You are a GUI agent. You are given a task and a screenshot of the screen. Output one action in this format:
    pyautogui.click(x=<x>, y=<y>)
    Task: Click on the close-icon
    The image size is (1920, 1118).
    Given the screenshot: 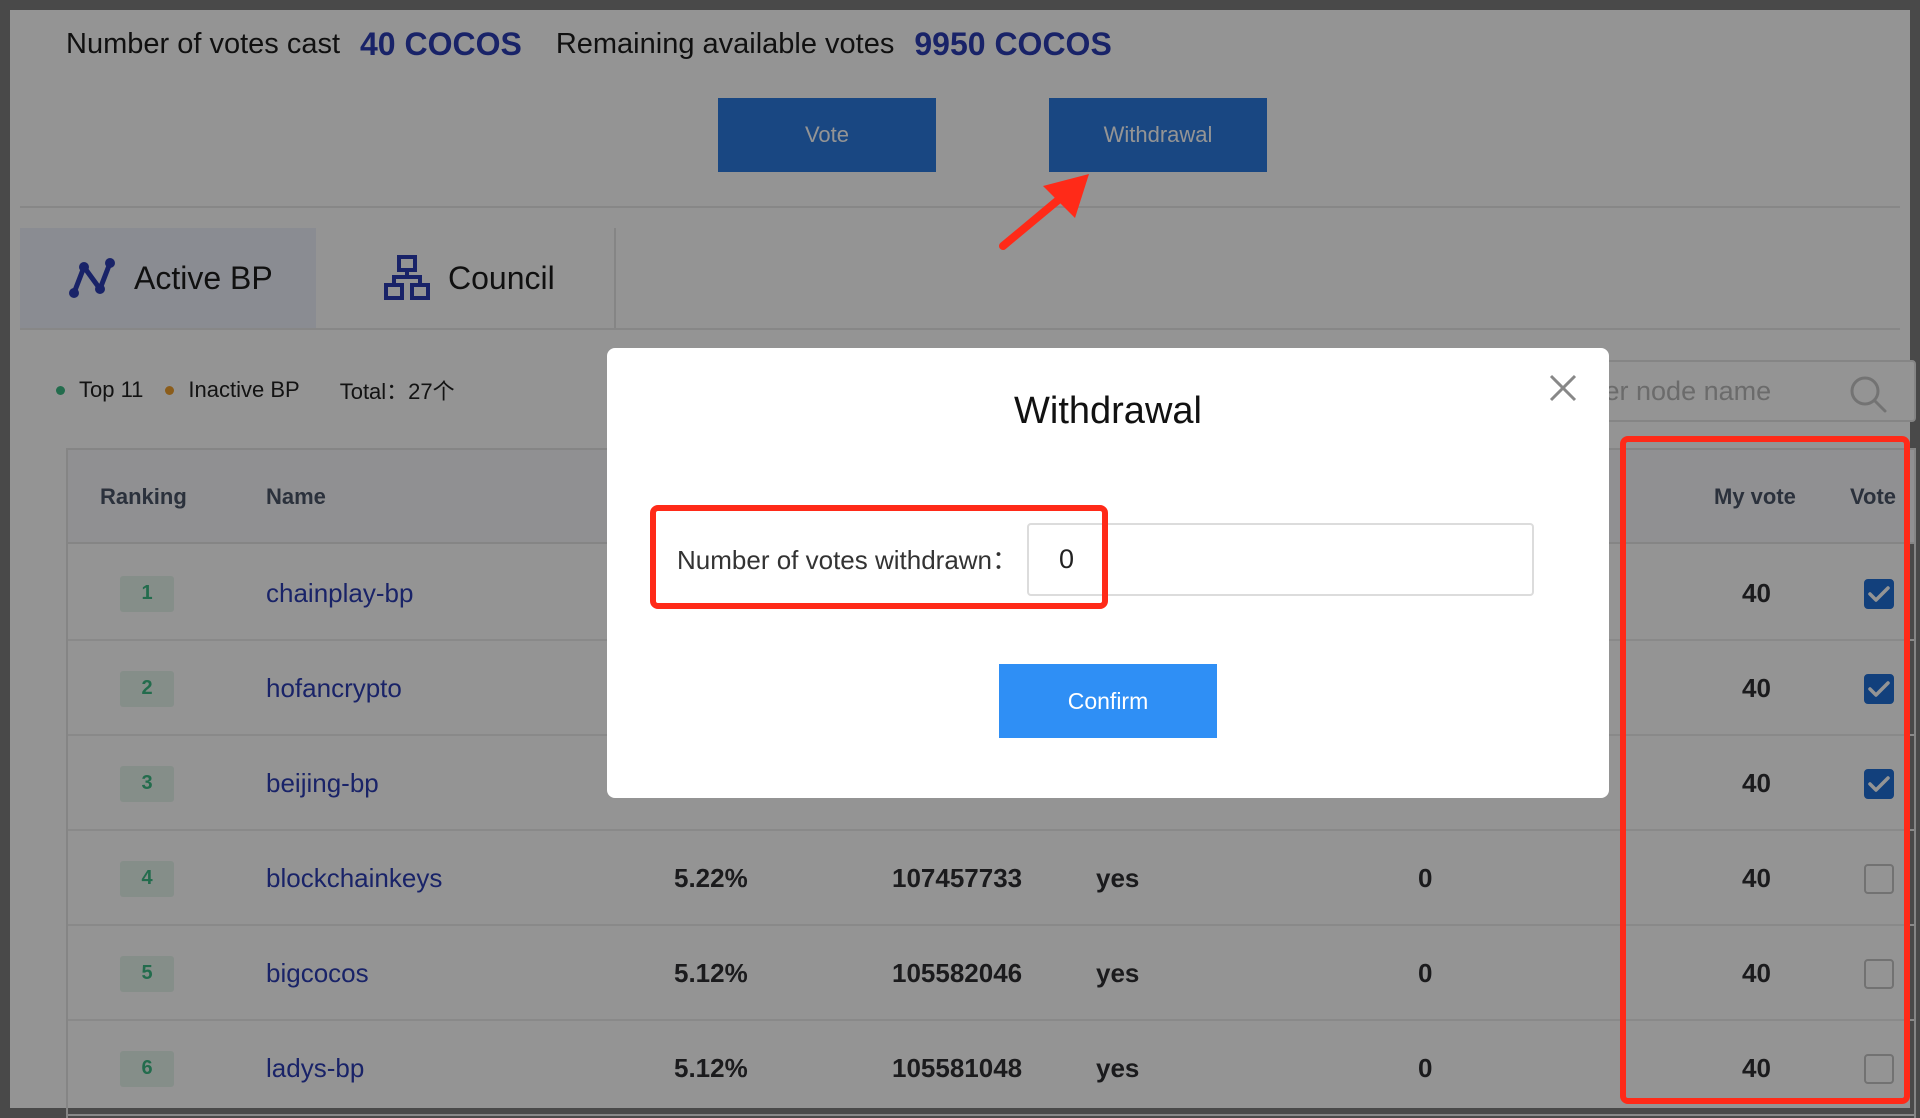 What is the action you would take?
    pyautogui.click(x=1563, y=388)
    